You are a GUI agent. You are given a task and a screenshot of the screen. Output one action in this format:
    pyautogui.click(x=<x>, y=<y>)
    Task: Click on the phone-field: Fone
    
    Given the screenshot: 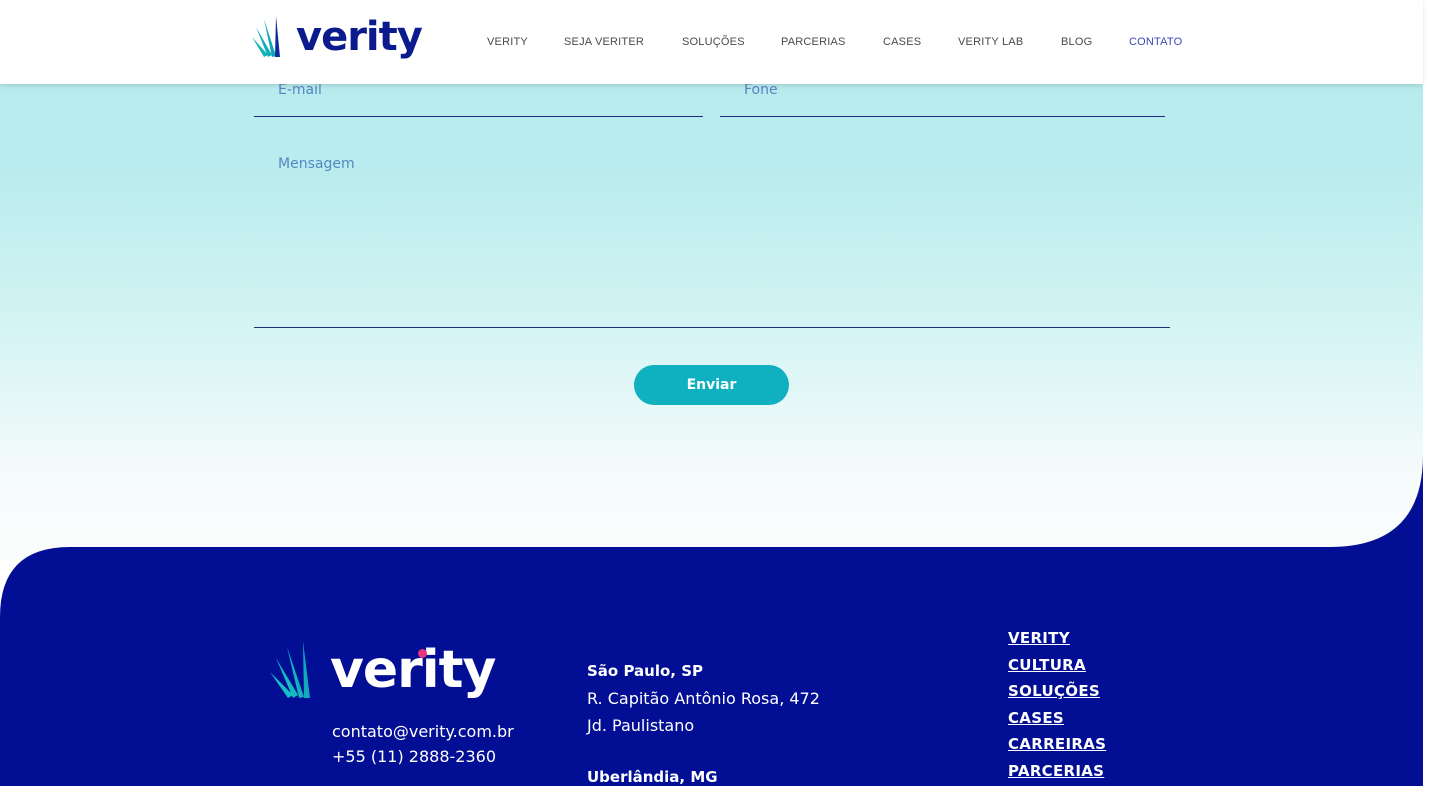 What is the action you would take?
    pyautogui.click(x=761, y=90)
    